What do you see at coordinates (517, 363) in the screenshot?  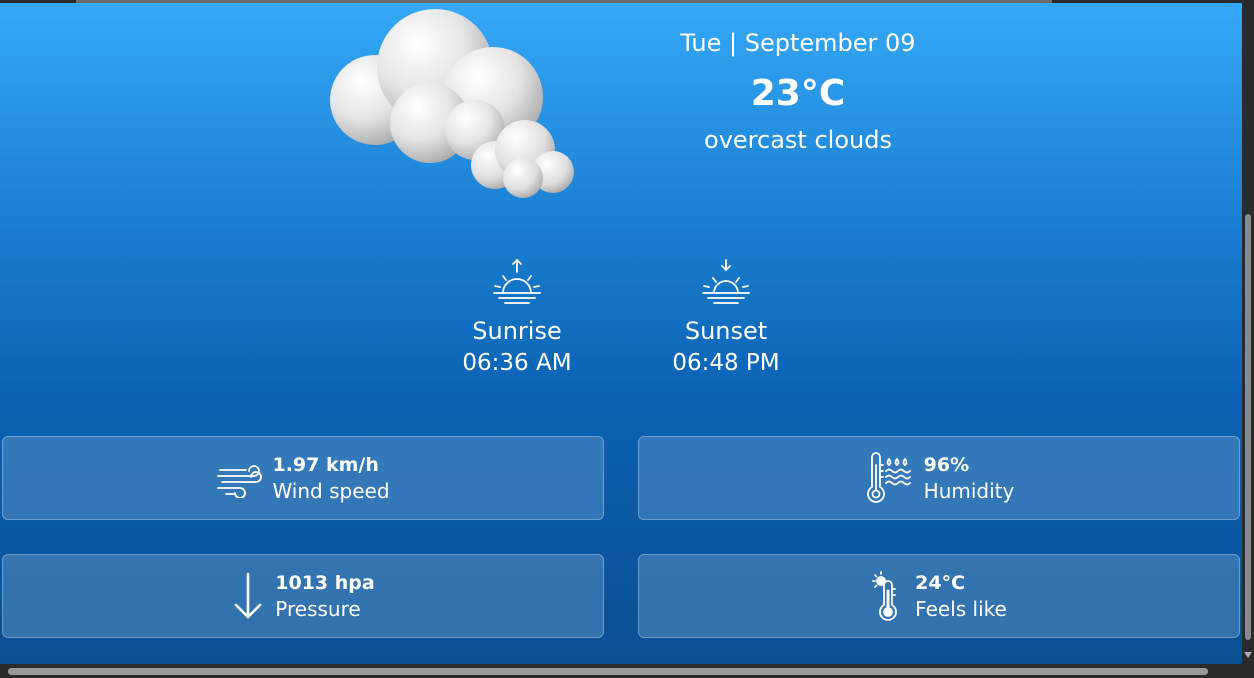 I see `sunrise-time: 06:36 AM` at bounding box center [517, 363].